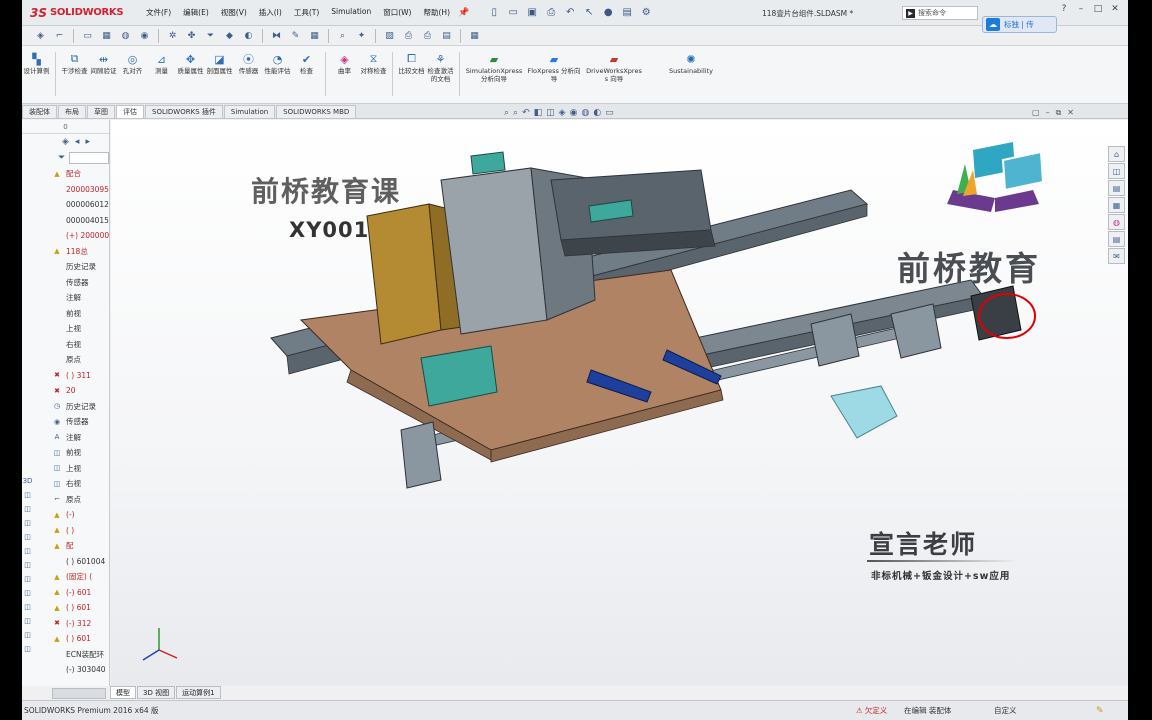  What do you see at coordinates (77, 142) in the screenshot?
I see `tree-left-arrow-icon: ◂` at bounding box center [77, 142].